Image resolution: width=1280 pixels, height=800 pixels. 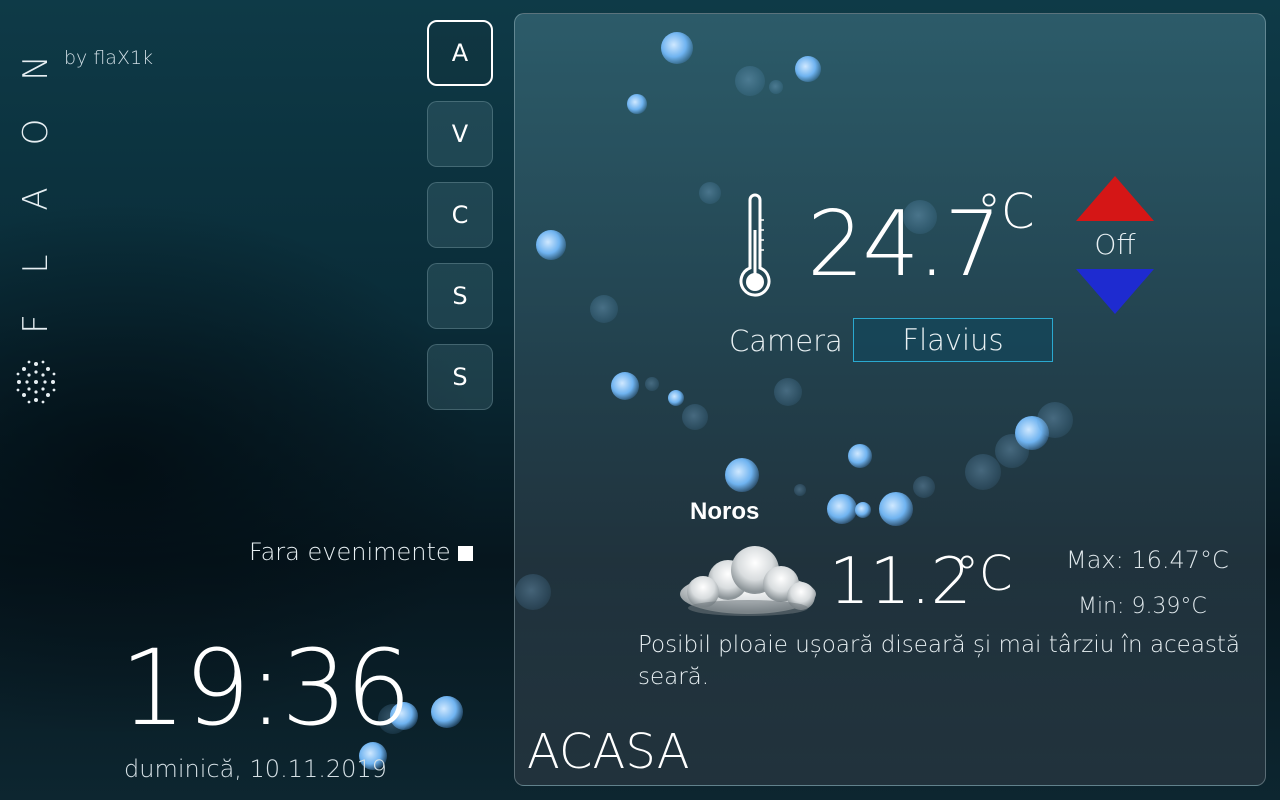 I want to click on flaon-logo: N O A L F, so click(x=36, y=231).